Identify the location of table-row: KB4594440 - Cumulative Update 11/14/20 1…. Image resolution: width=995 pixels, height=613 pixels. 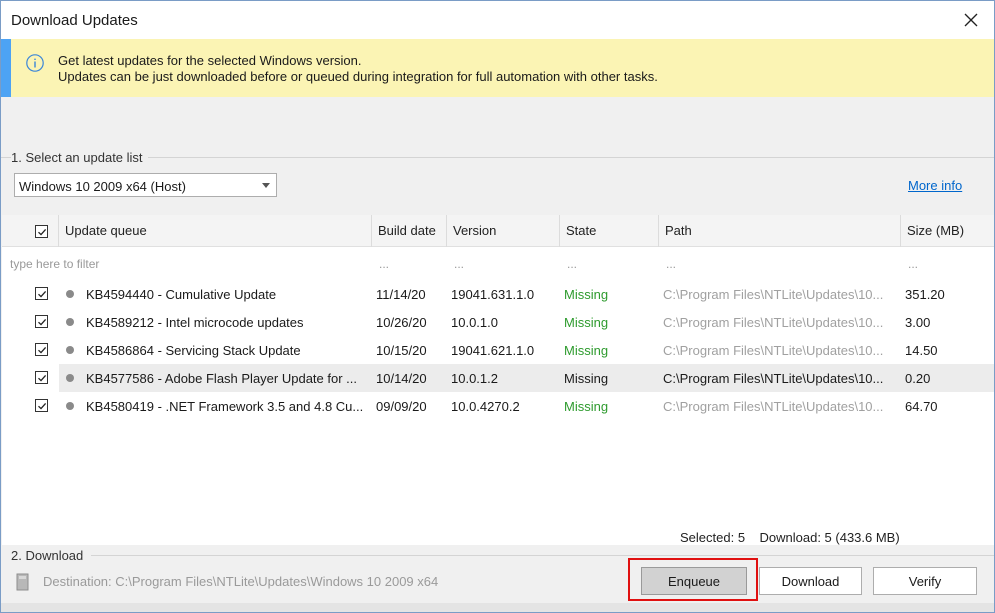
(498, 294).